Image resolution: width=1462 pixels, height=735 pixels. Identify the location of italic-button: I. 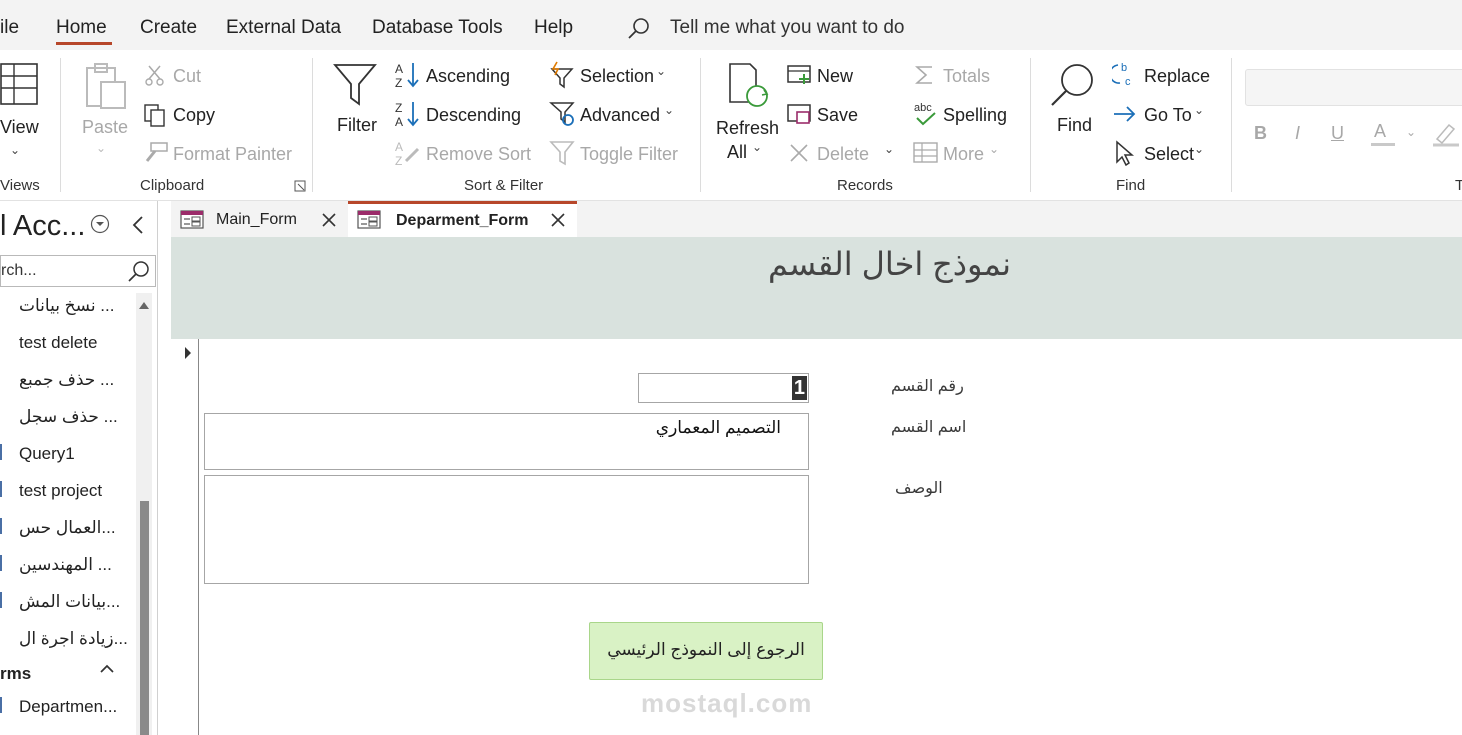
(1297, 133).